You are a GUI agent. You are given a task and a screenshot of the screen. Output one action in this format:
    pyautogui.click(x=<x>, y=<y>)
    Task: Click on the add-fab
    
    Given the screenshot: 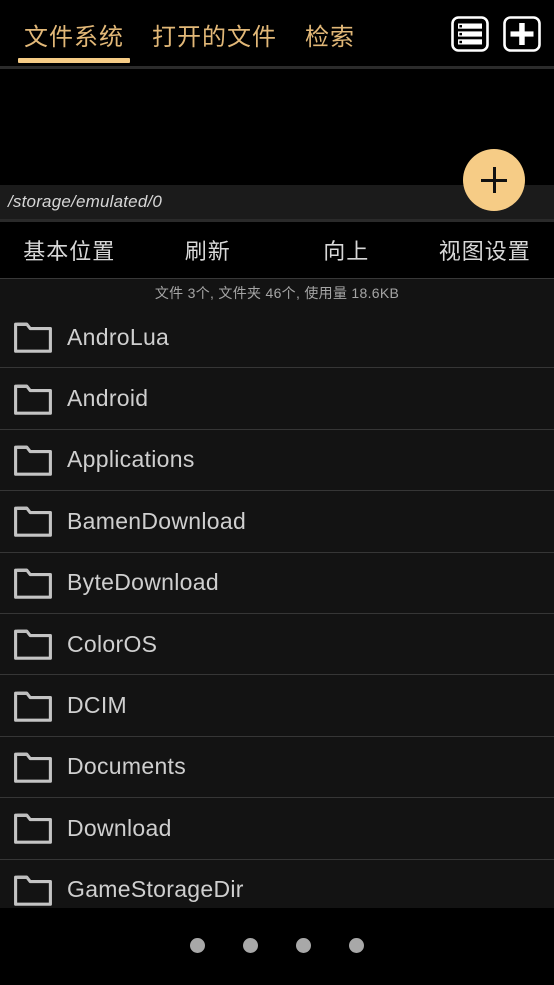 What is the action you would take?
    pyautogui.click(x=494, y=180)
    